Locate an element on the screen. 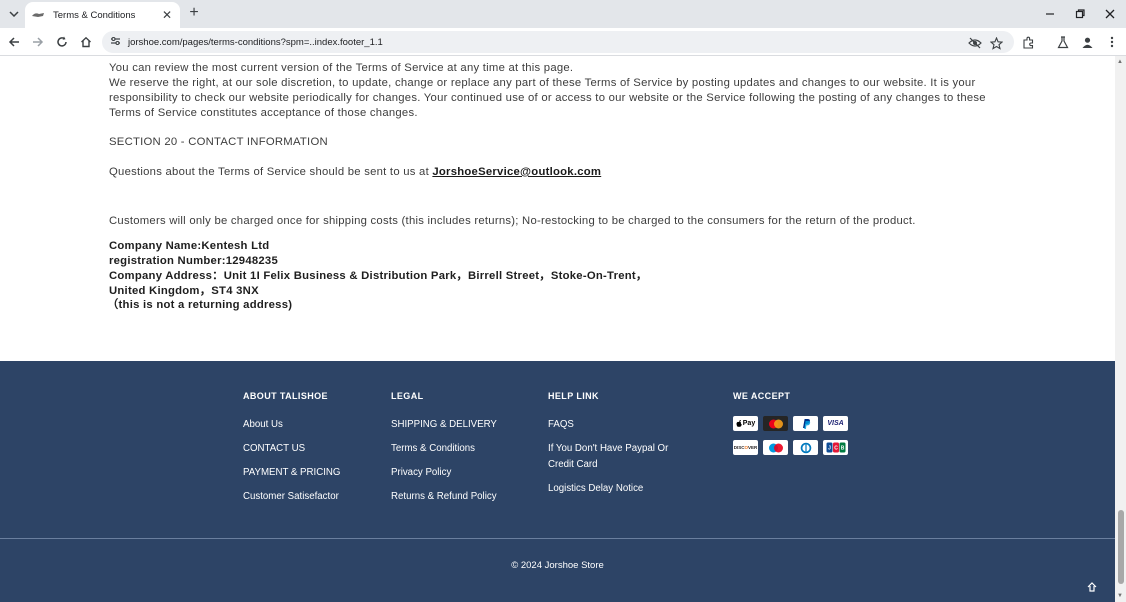  eye-off-icon is located at coordinates (975, 43).